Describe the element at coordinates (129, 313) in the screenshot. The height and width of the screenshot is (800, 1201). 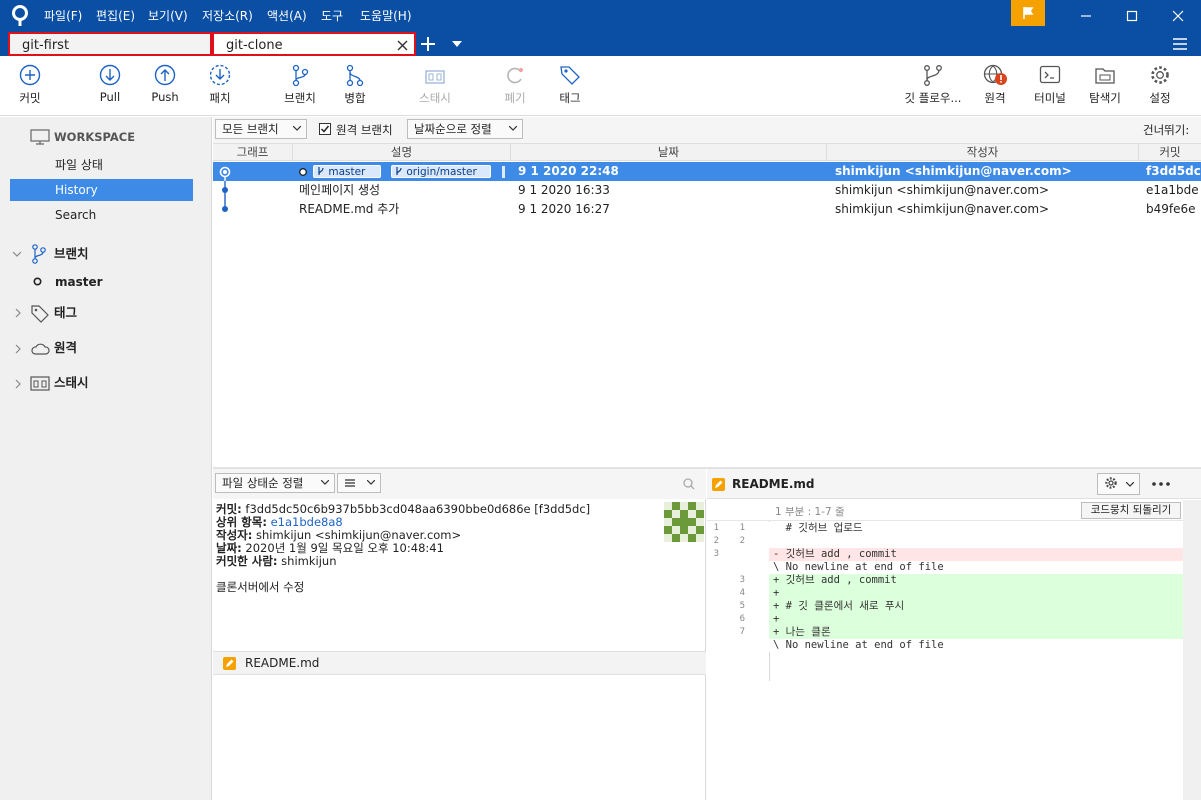
I see `sidebar-tags: 태그` at that location.